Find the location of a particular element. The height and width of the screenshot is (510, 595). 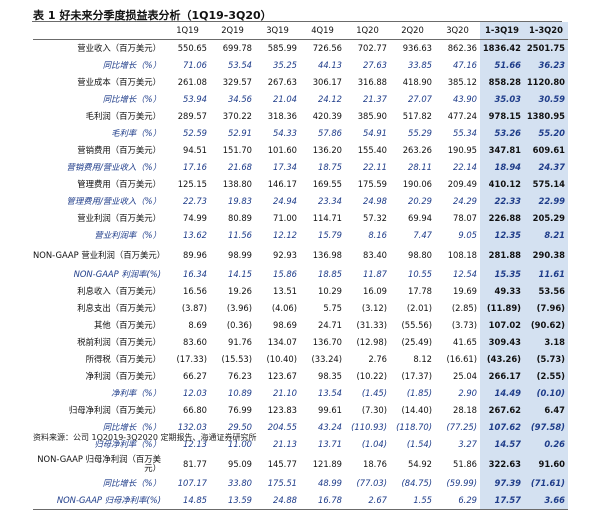

table-cell: 702.77 is located at coordinates (372, 48).